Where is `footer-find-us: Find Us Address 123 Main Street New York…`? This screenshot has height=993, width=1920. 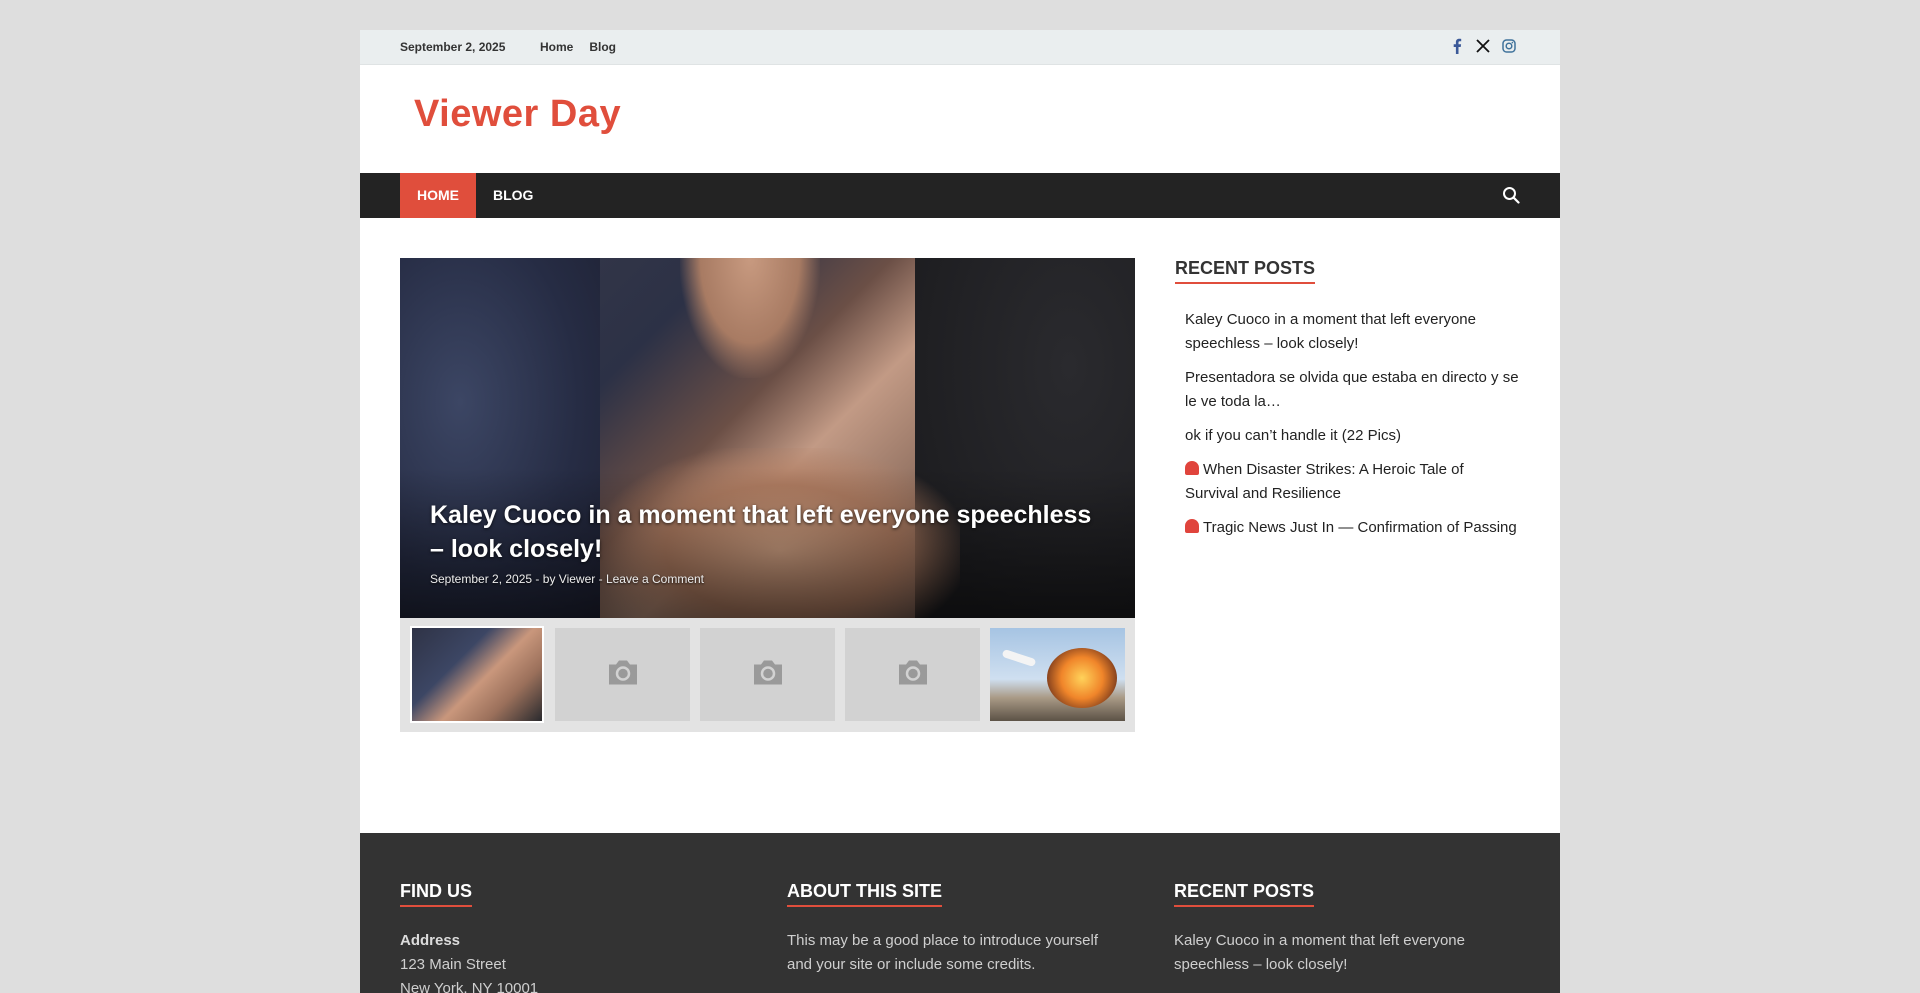
footer-find-us: Find Us Address 123 Main Street New York… is located at coordinates (565, 937).